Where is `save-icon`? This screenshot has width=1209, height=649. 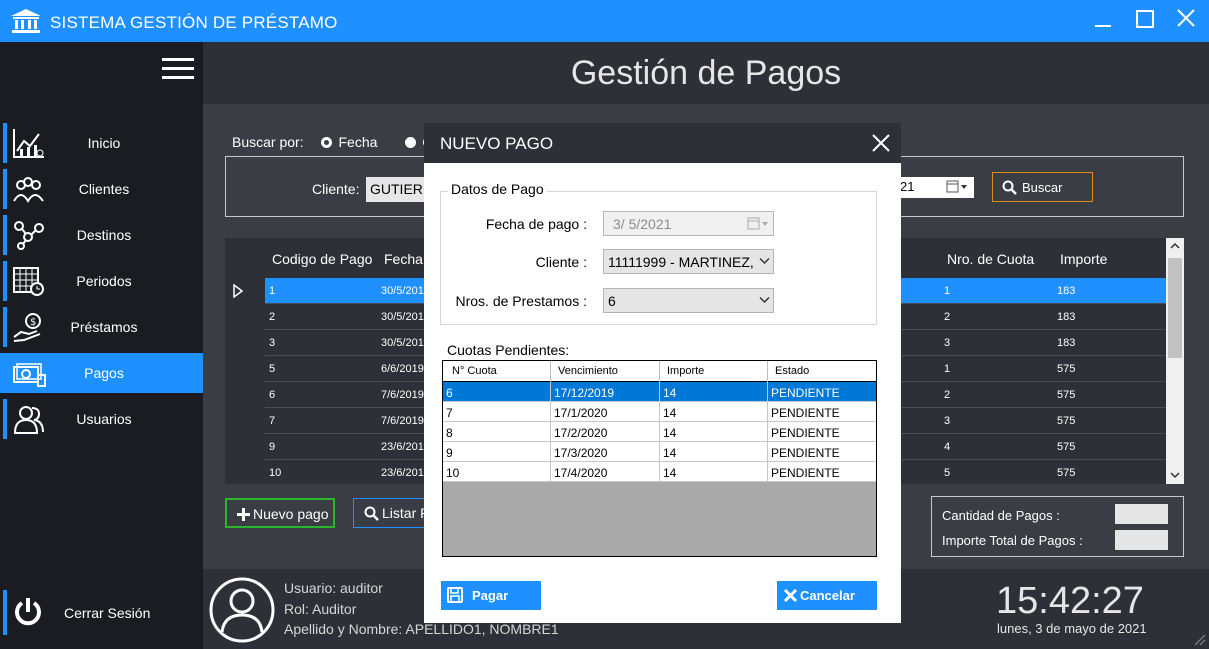
save-icon is located at coordinates (455, 595).